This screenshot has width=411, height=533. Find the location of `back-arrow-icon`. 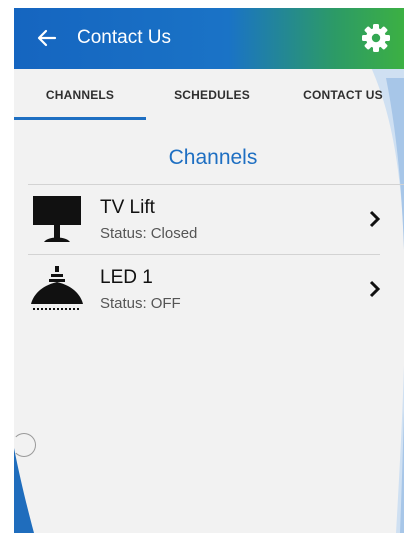

back-arrow-icon is located at coordinates (47, 38).